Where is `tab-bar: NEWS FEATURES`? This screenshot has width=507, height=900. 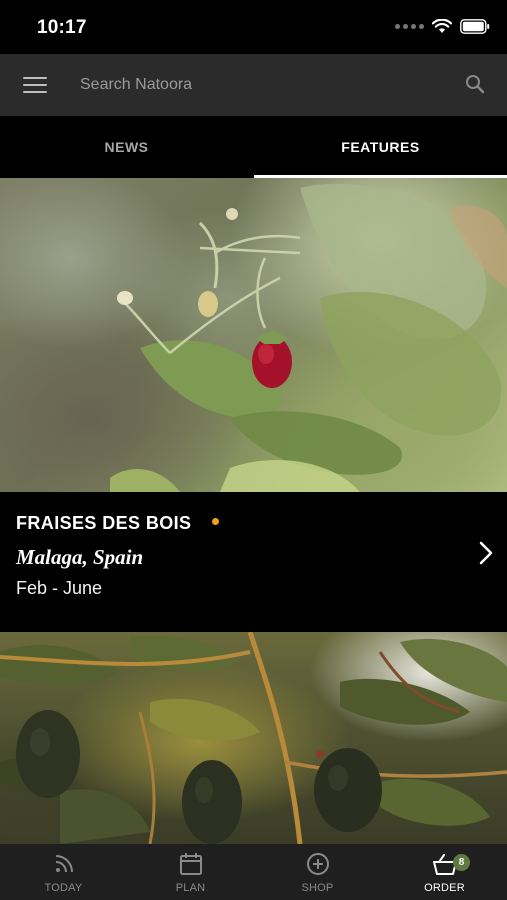 tab-bar: NEWS FEATURES is located at coordinates (253, 147).